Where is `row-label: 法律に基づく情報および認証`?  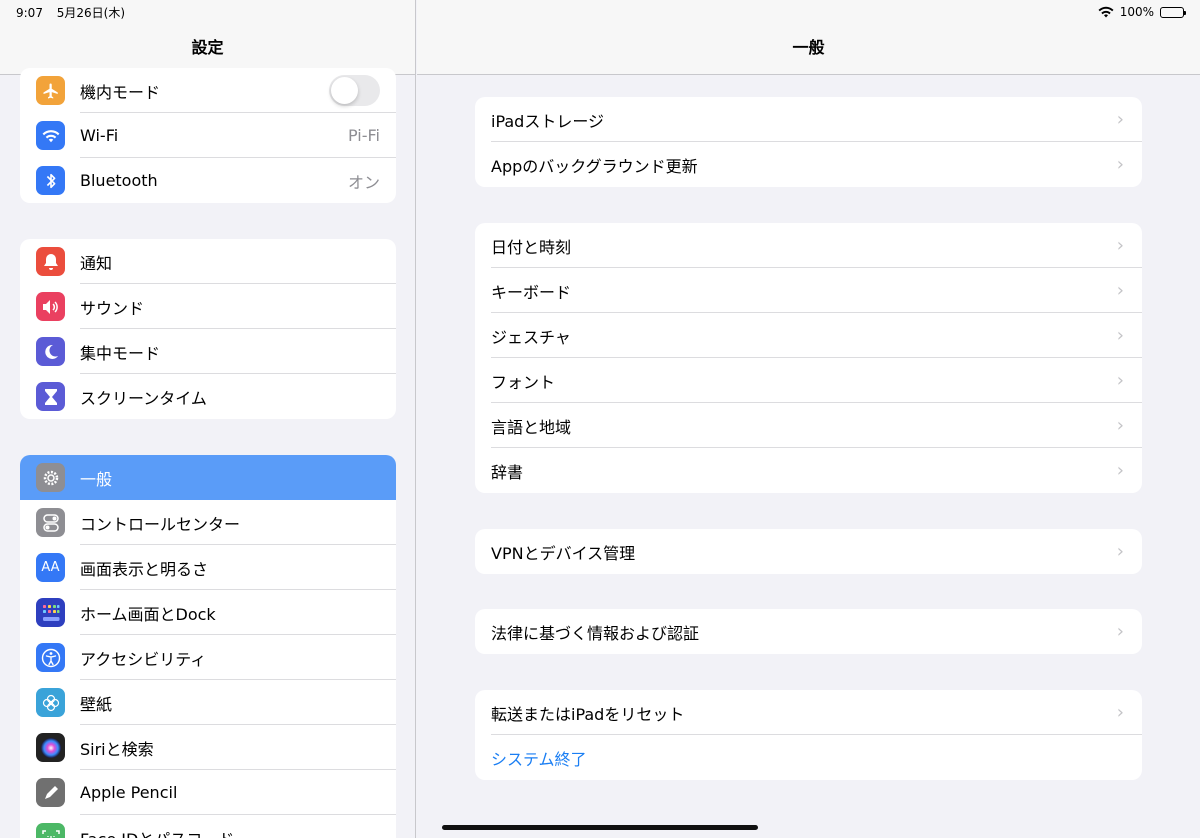 row-label: 法律に基づく情報および認証 is located at coordinates (595, 633).